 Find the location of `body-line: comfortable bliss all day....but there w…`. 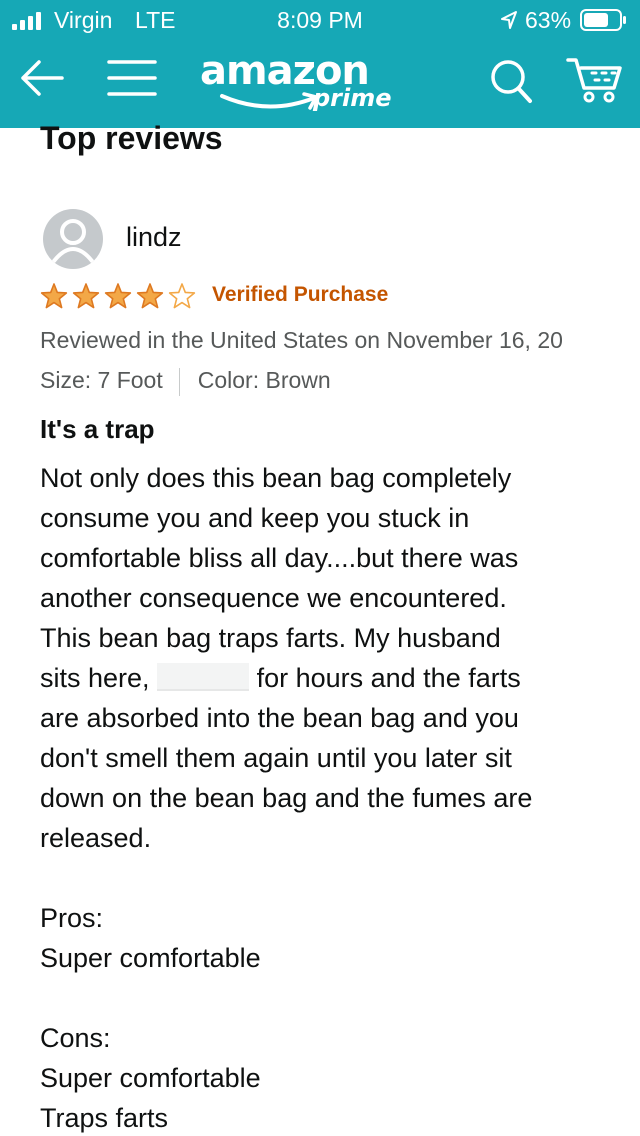

body-line: comfortable bliss all day....but there w… is located at coordinates (279, 558).